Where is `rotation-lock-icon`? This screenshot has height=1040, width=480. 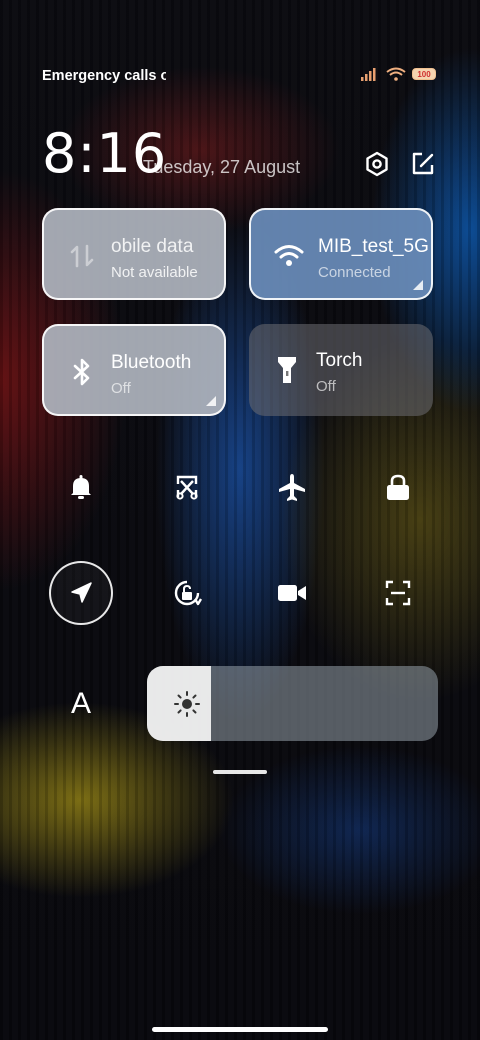 rotation-lock-icon is located at coordinates (187, 593).